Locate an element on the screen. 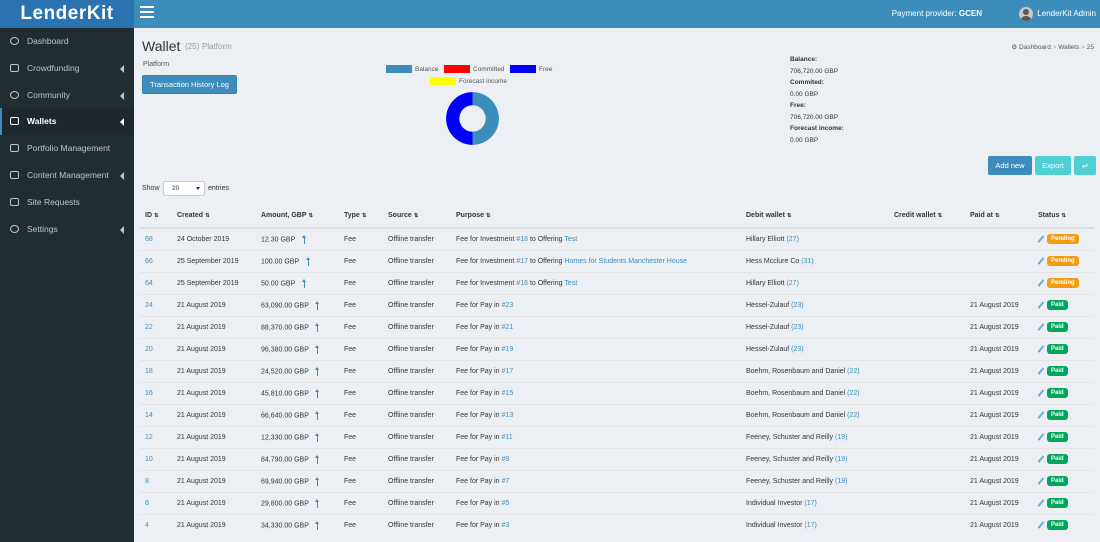 Image resolution: width=1100 pixels, height=542 pixels. offering-link: Homes for Students Manchester House is located at coordinates (625, 261).